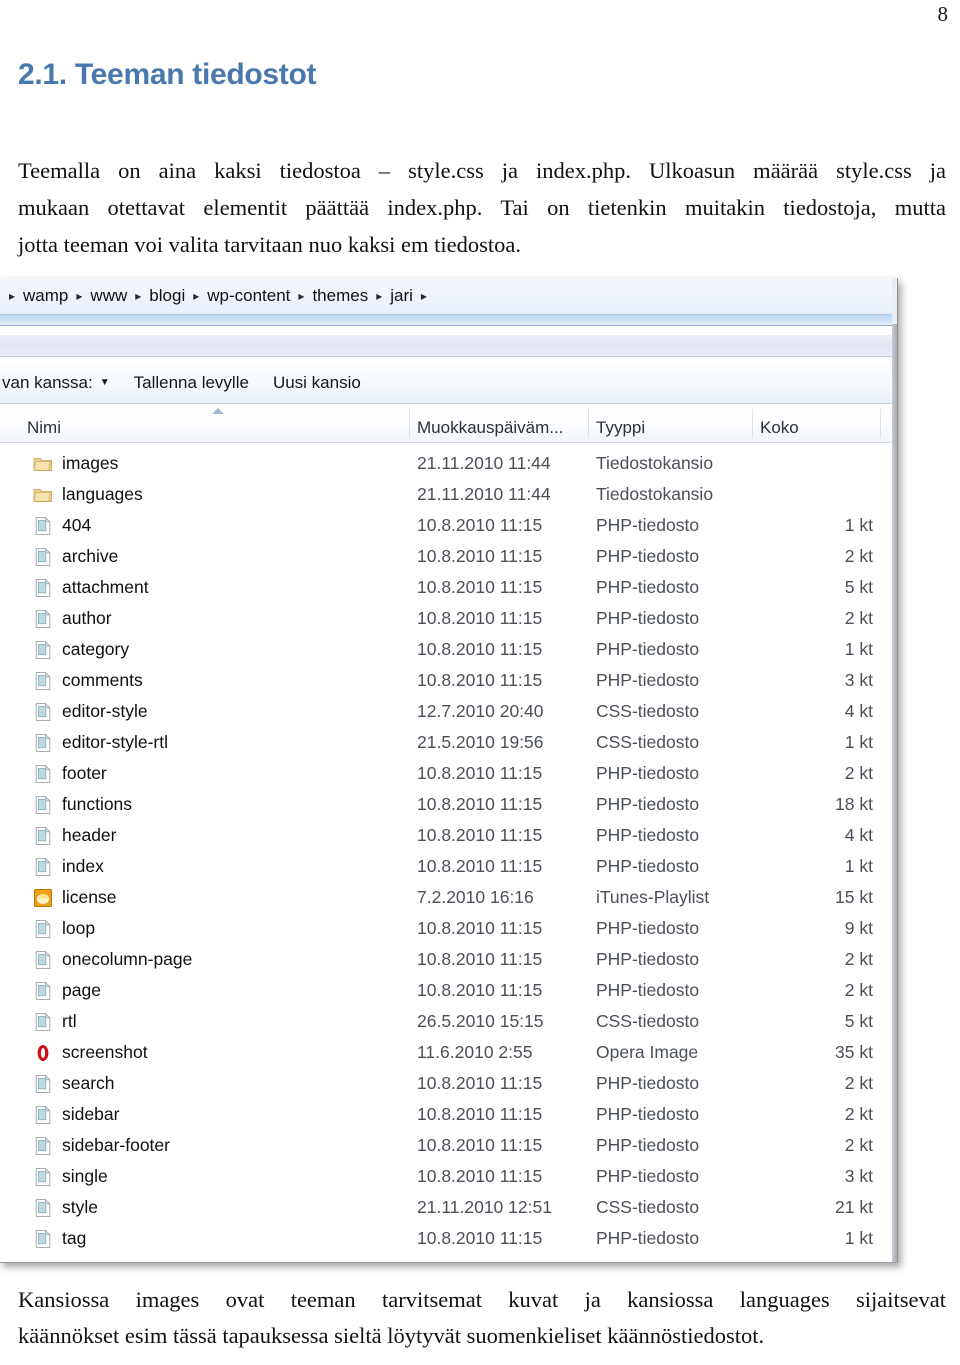 The height and width of the screenshot is (1365, 960). I want to click on breadcrumb-item-jari: jari, so click(401, 296).